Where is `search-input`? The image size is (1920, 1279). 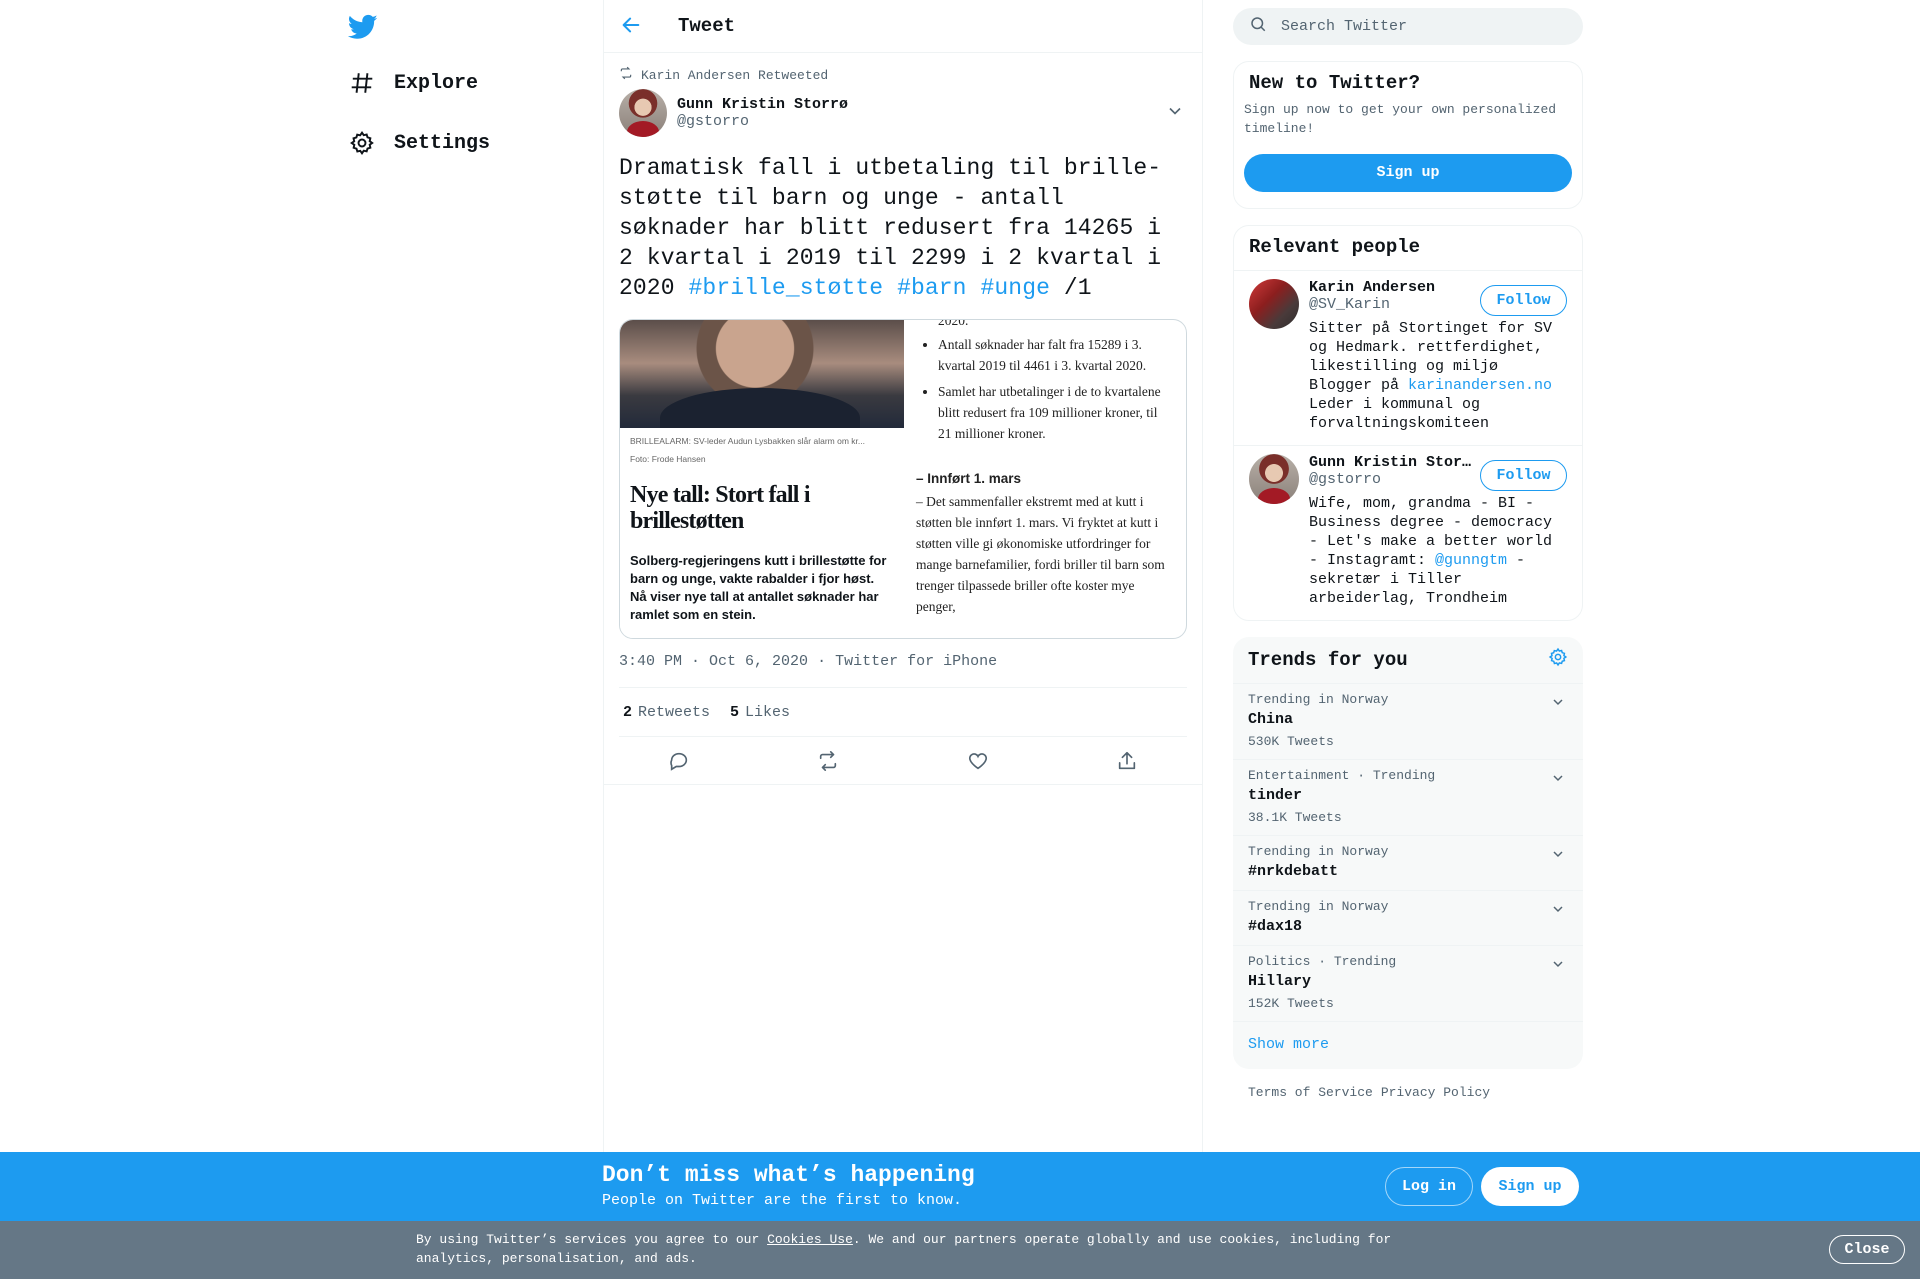
search-input is located at coordinates (1421, 26).